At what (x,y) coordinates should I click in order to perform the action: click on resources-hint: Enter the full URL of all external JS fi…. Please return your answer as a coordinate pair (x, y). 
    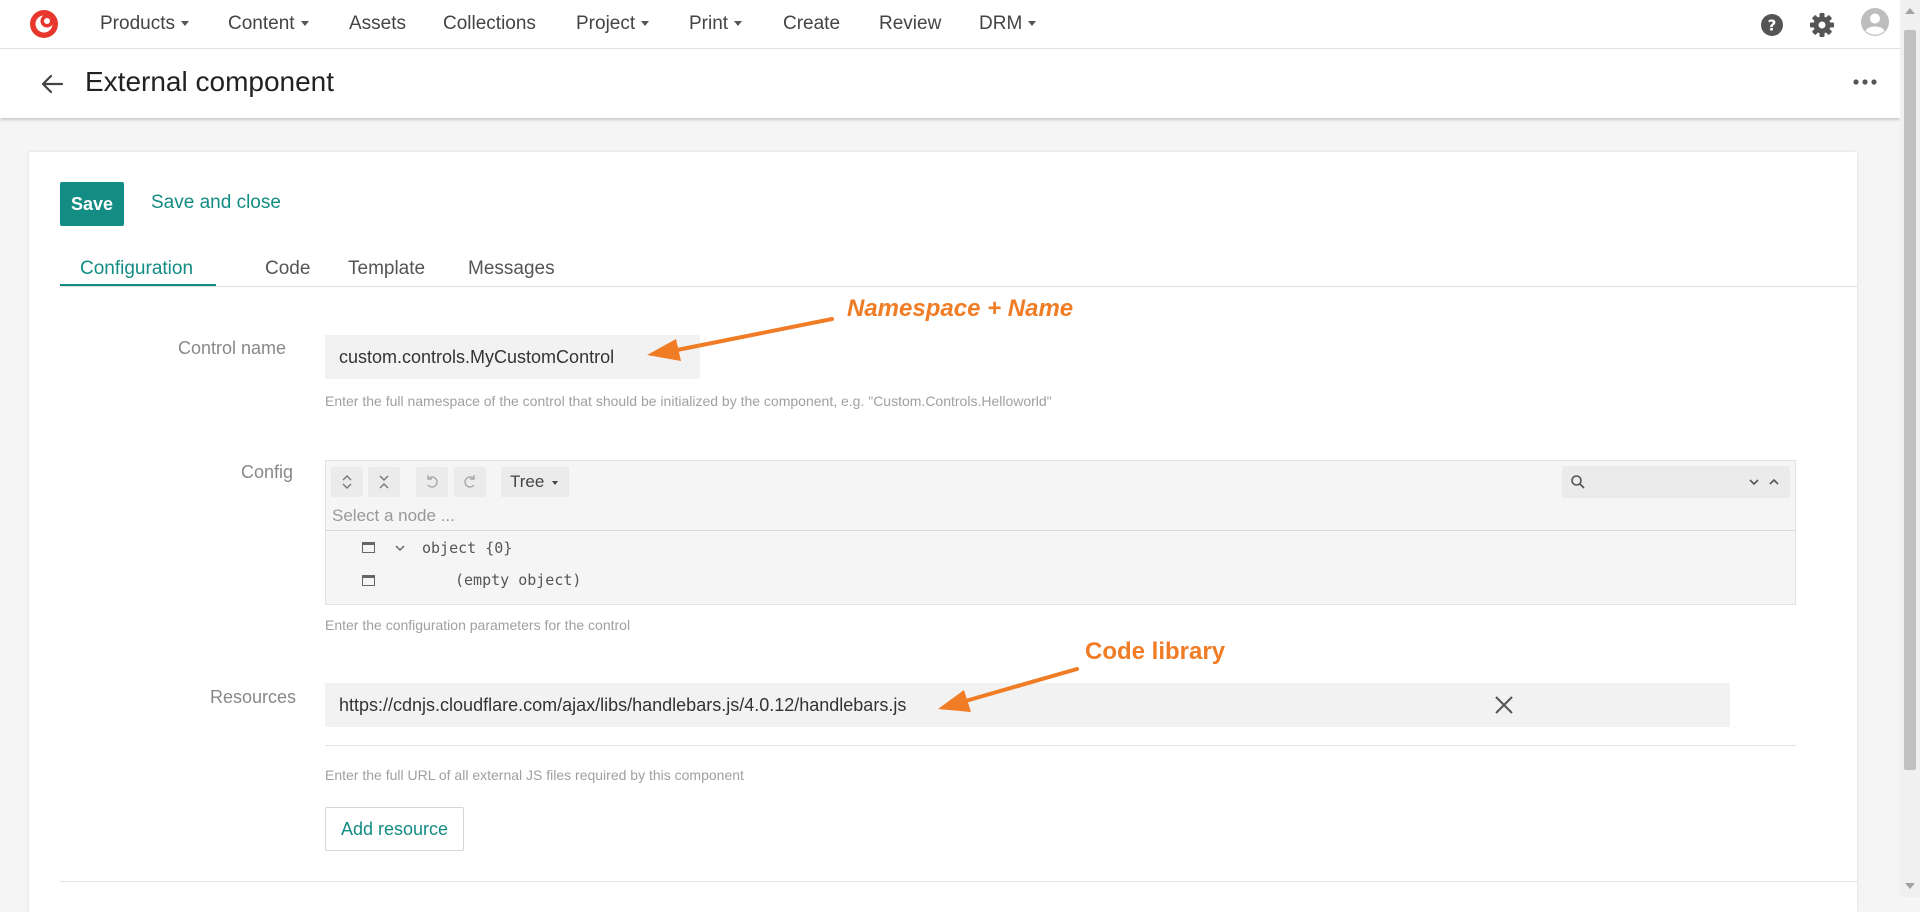
    Looking at the image, I should click on (534, 775).